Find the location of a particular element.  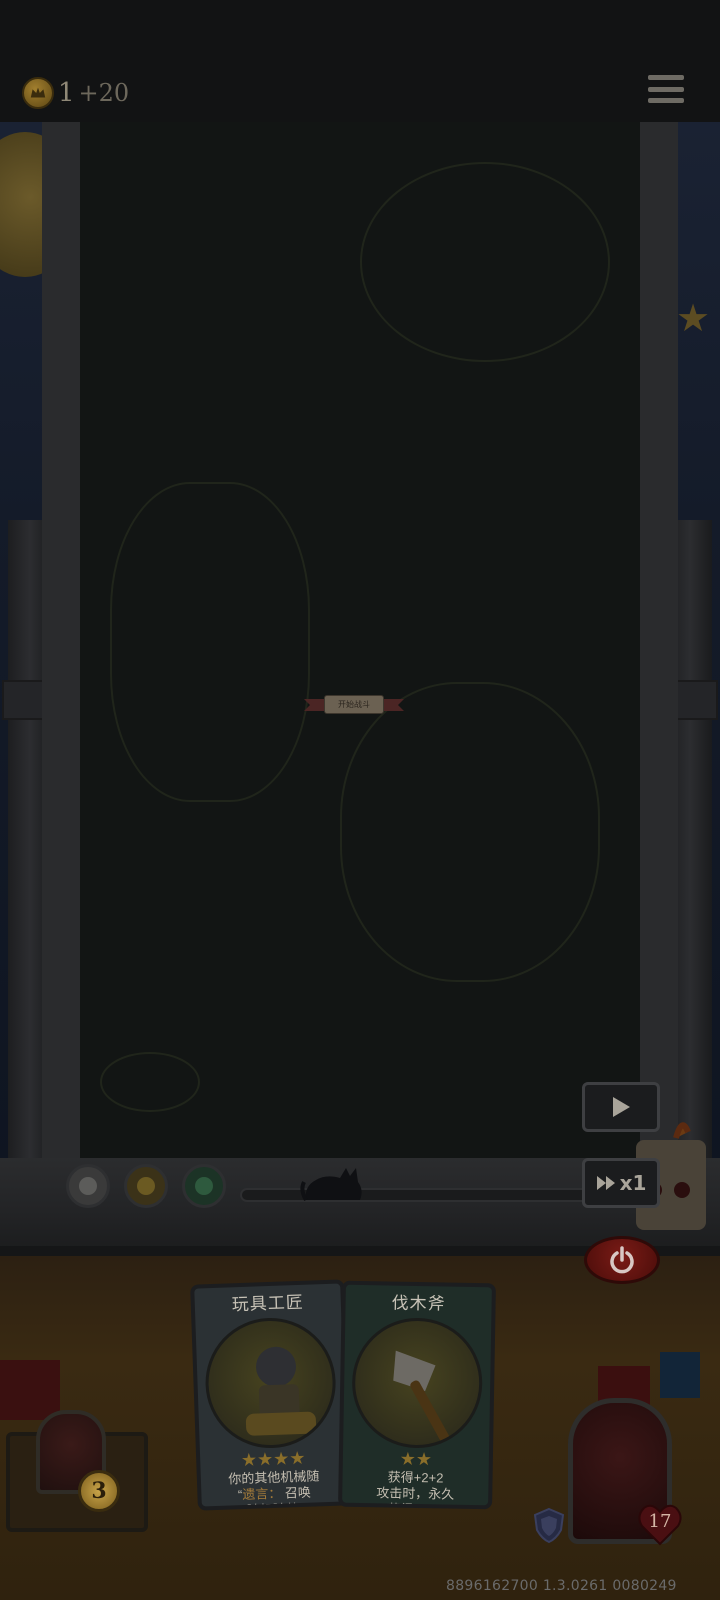

health-value: 17 is located at coordinates (660, 1521).